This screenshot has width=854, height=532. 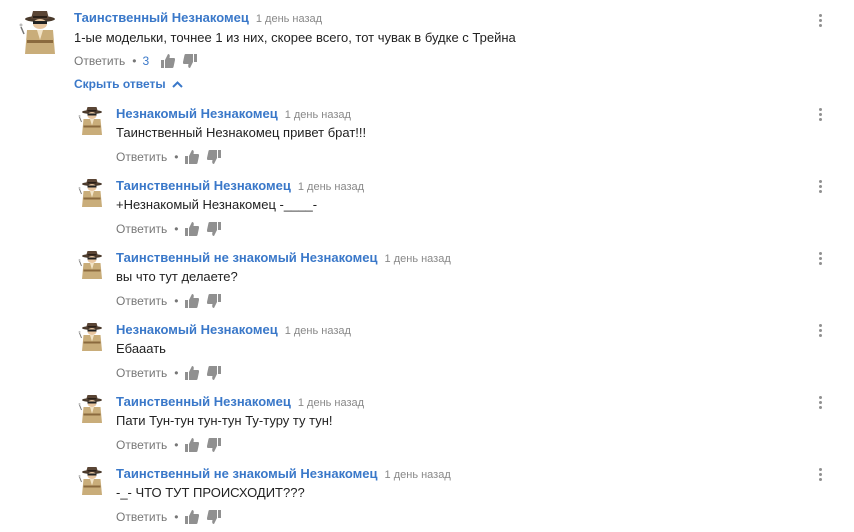 I want to click on hide-replies-label: Скрыть ответы, so click(x=120, y=84).